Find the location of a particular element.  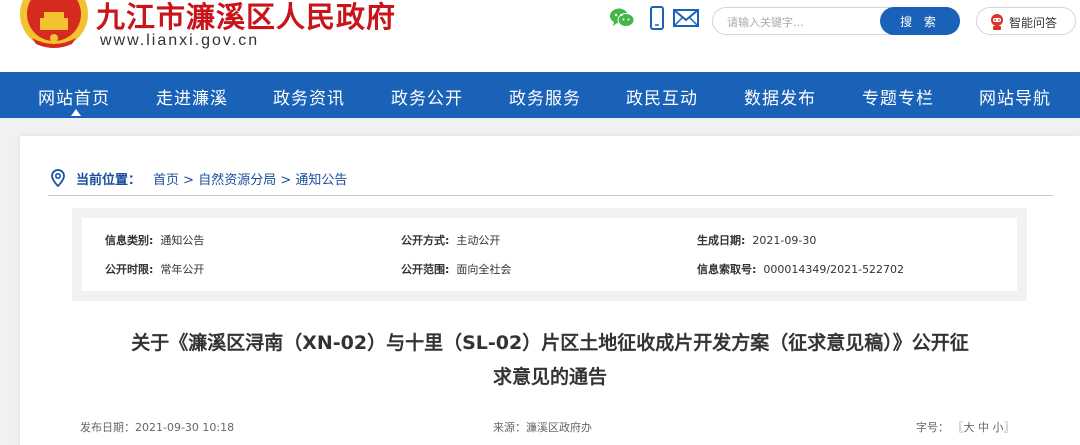

robot-icon is located at coordinates (997, 22).